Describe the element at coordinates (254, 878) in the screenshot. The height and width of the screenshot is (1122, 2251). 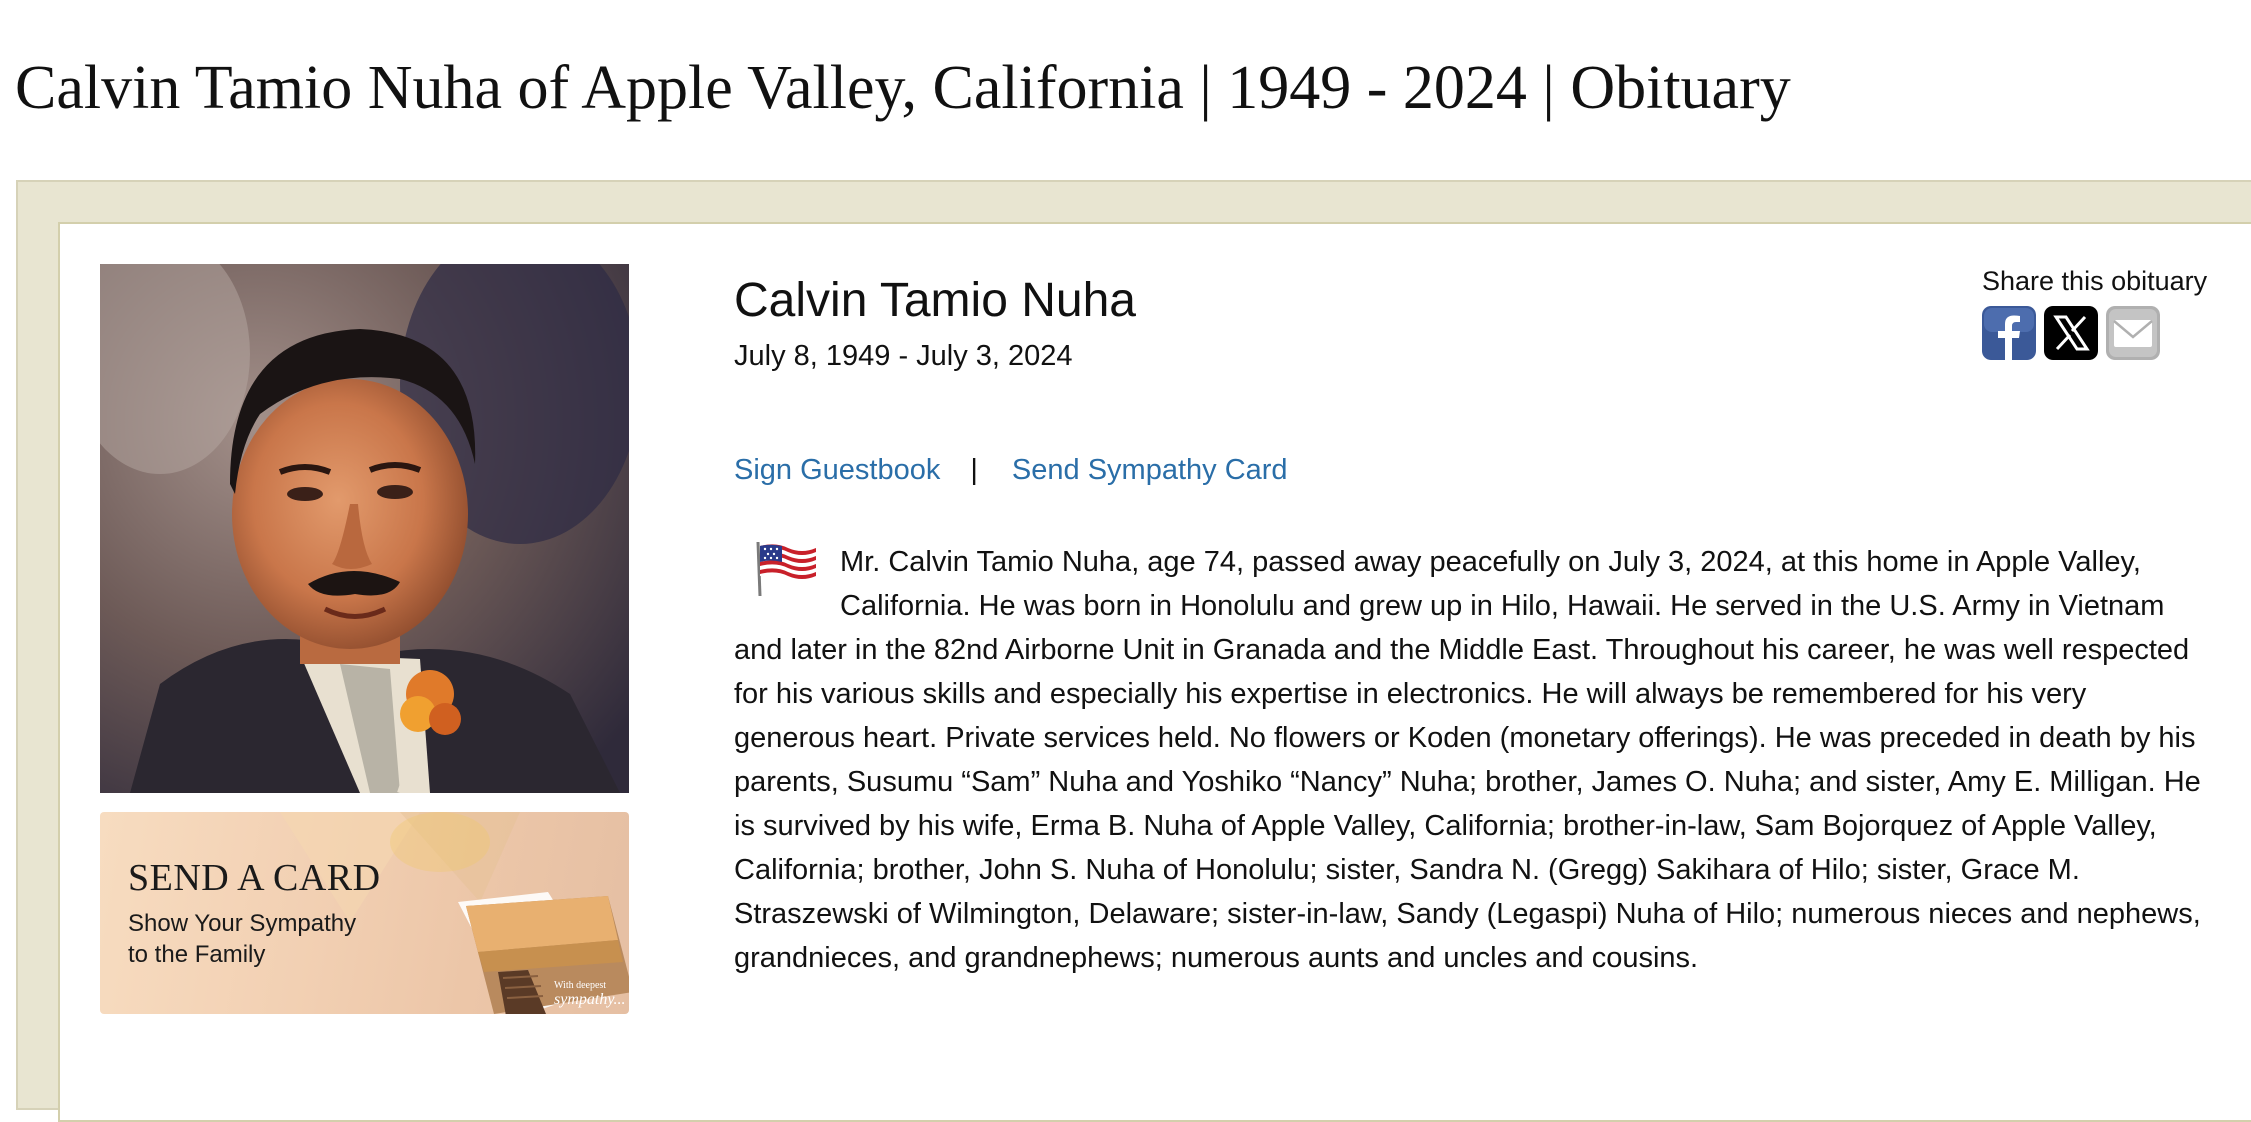
I see `send-card-title: SEND A CARD` at that location.